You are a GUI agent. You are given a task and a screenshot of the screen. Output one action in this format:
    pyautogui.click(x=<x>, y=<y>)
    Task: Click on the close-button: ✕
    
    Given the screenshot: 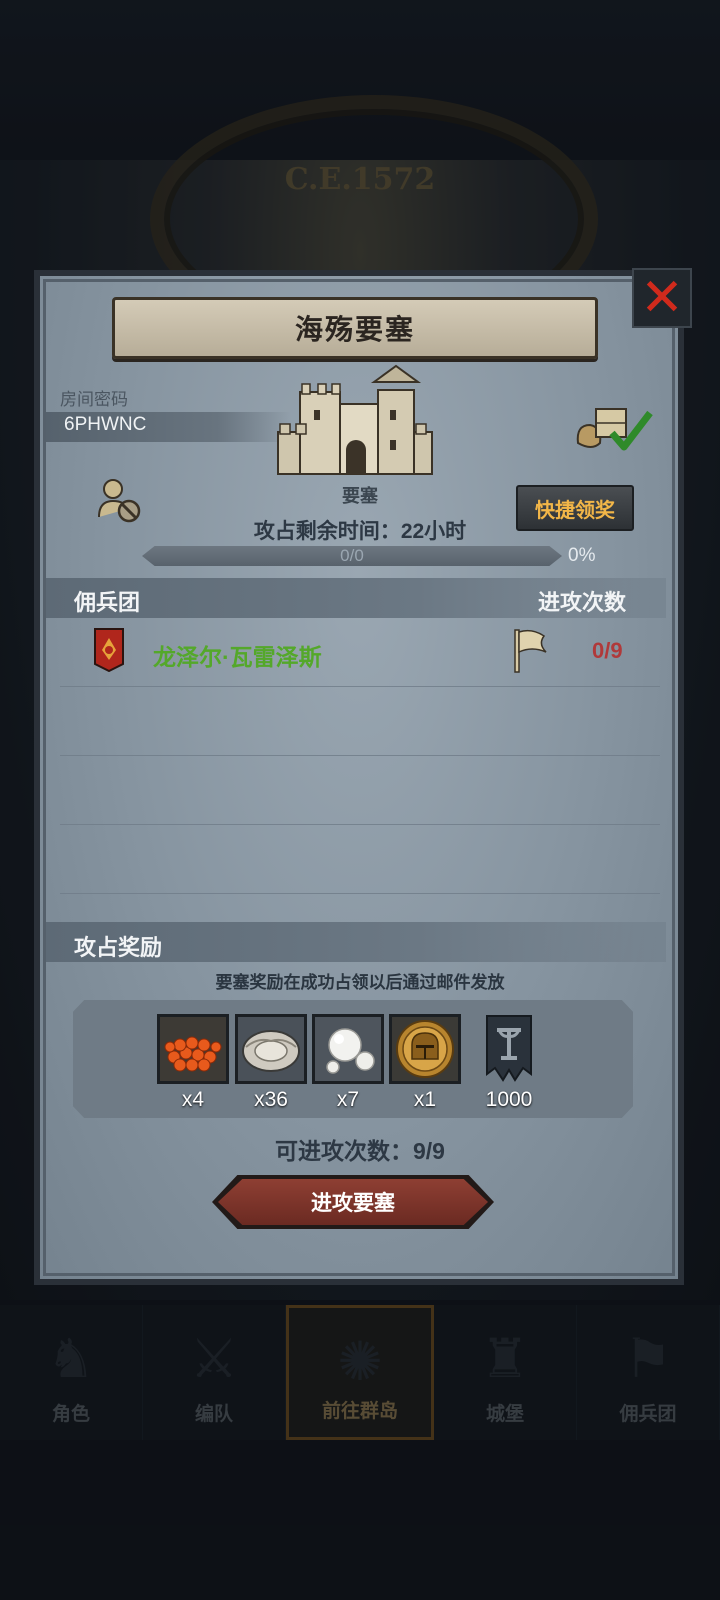 What is the action you would take?
    pyautogui.click(x=662, y=298)
    